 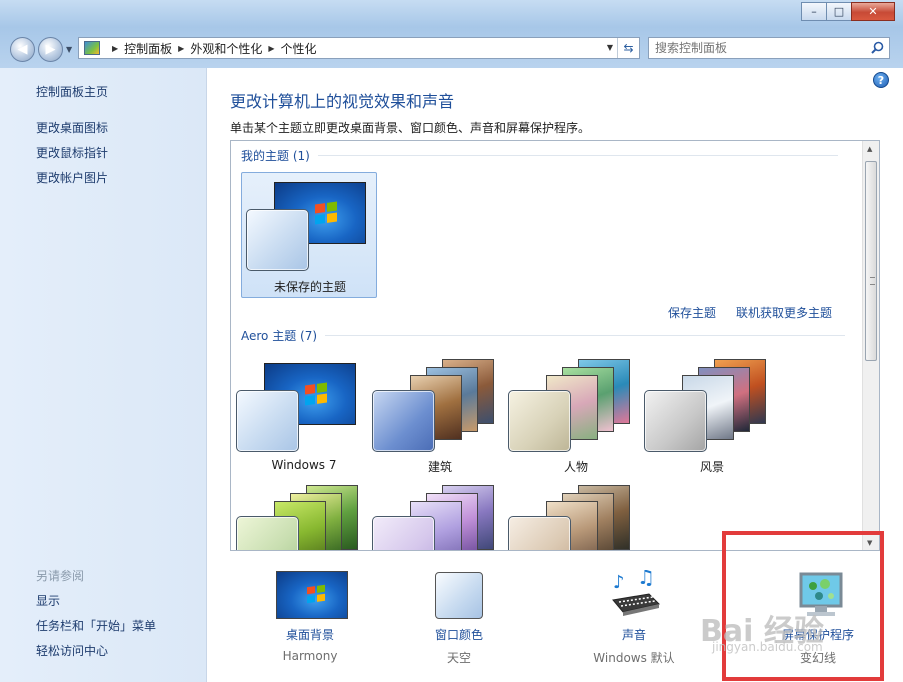 I want to click on taskbar-start-menu-link: 任务栏和「开始」菜单, so click(x=96, y=625).